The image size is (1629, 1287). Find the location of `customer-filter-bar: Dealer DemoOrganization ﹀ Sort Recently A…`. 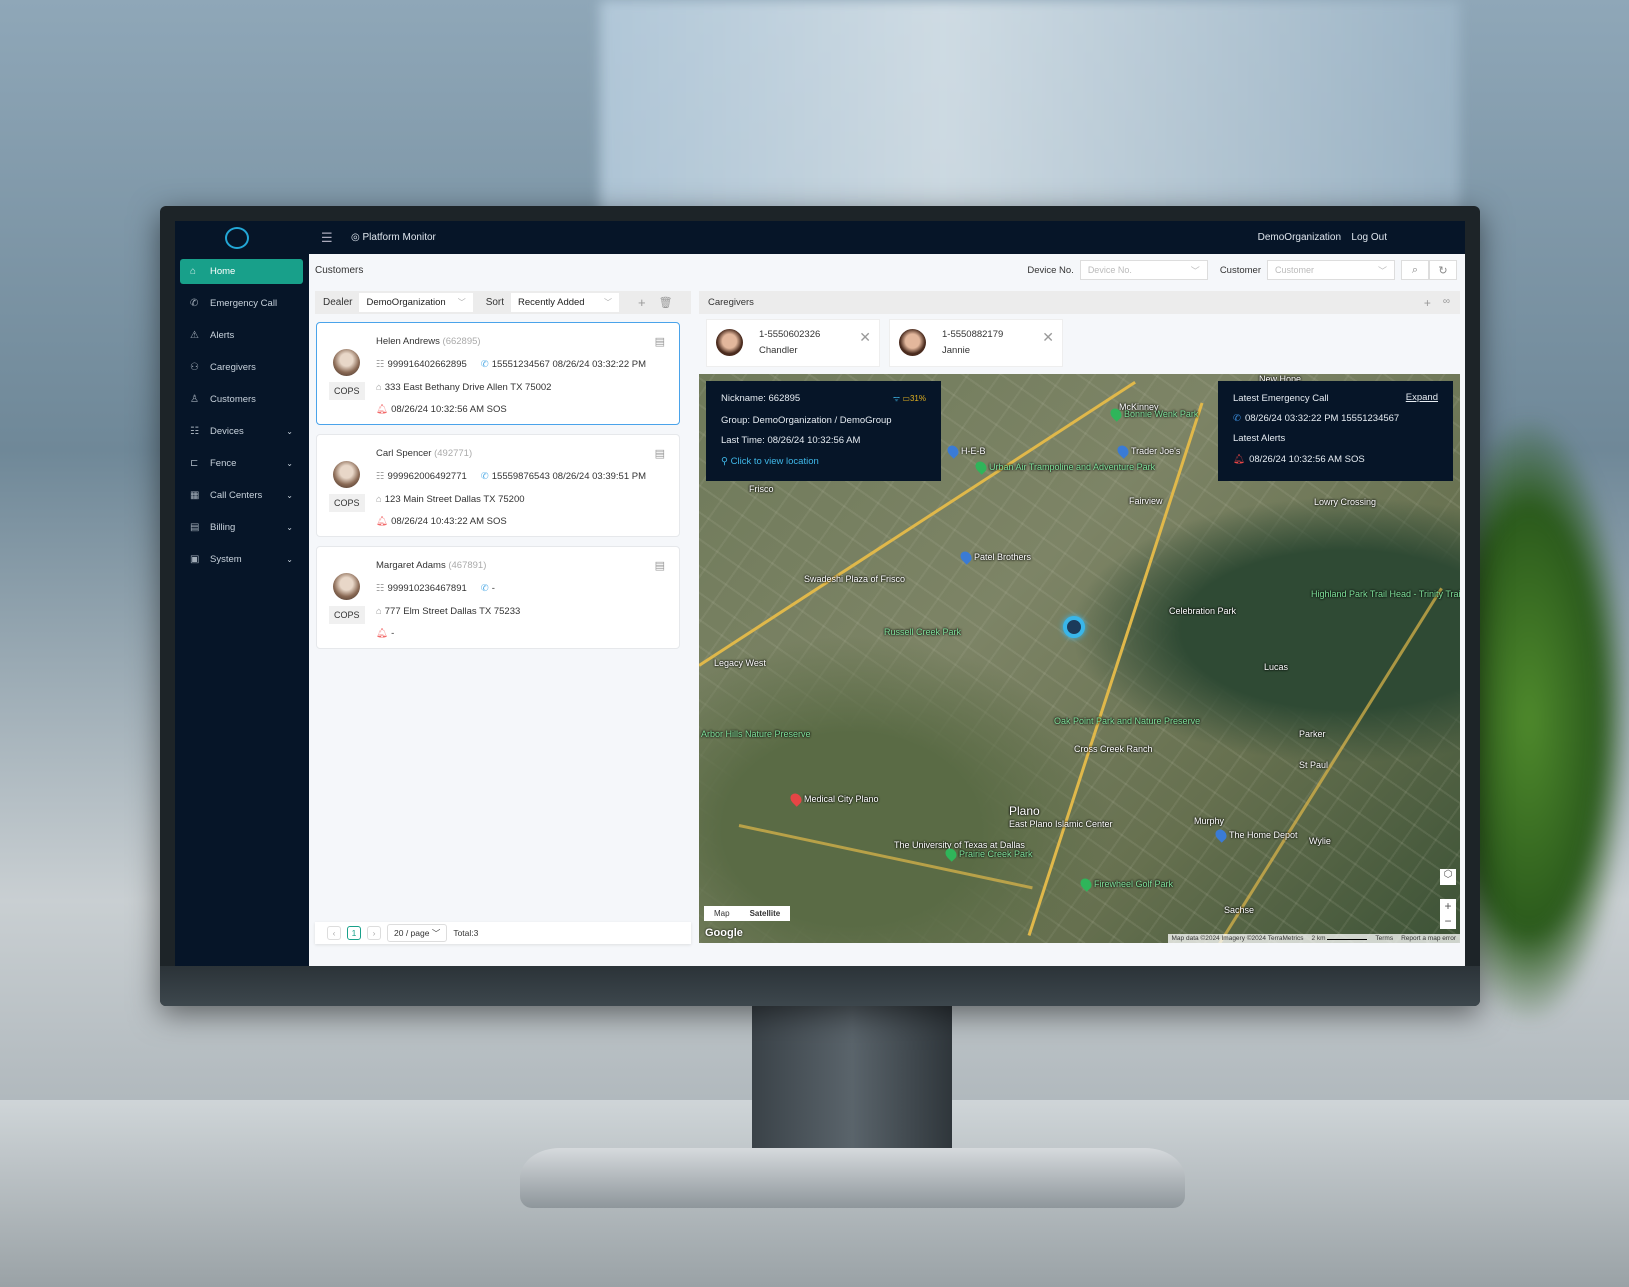

customer-filter-bar: Dealer DemoOrganization ﹀ Sort Recently A… is located at coordinates (503, 302).